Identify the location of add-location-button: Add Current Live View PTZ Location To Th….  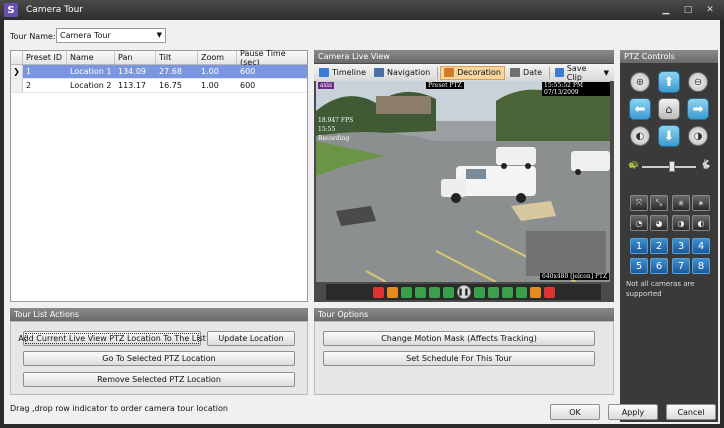
(112, 338).